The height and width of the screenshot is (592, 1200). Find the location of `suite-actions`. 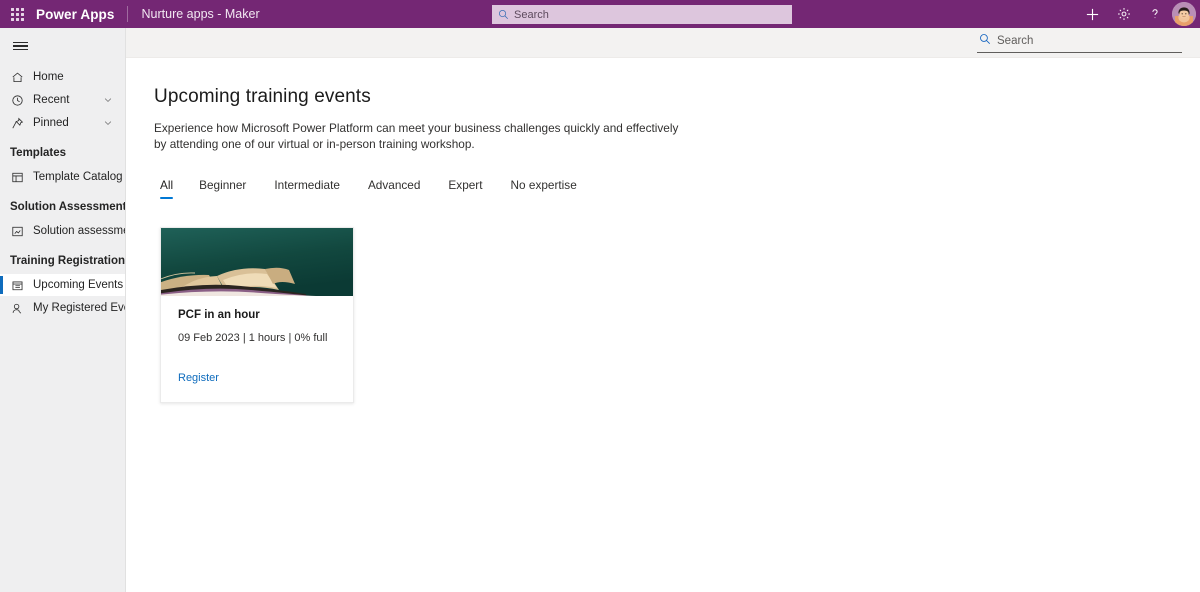

suite-actions is located at coordinates (1138, 14).